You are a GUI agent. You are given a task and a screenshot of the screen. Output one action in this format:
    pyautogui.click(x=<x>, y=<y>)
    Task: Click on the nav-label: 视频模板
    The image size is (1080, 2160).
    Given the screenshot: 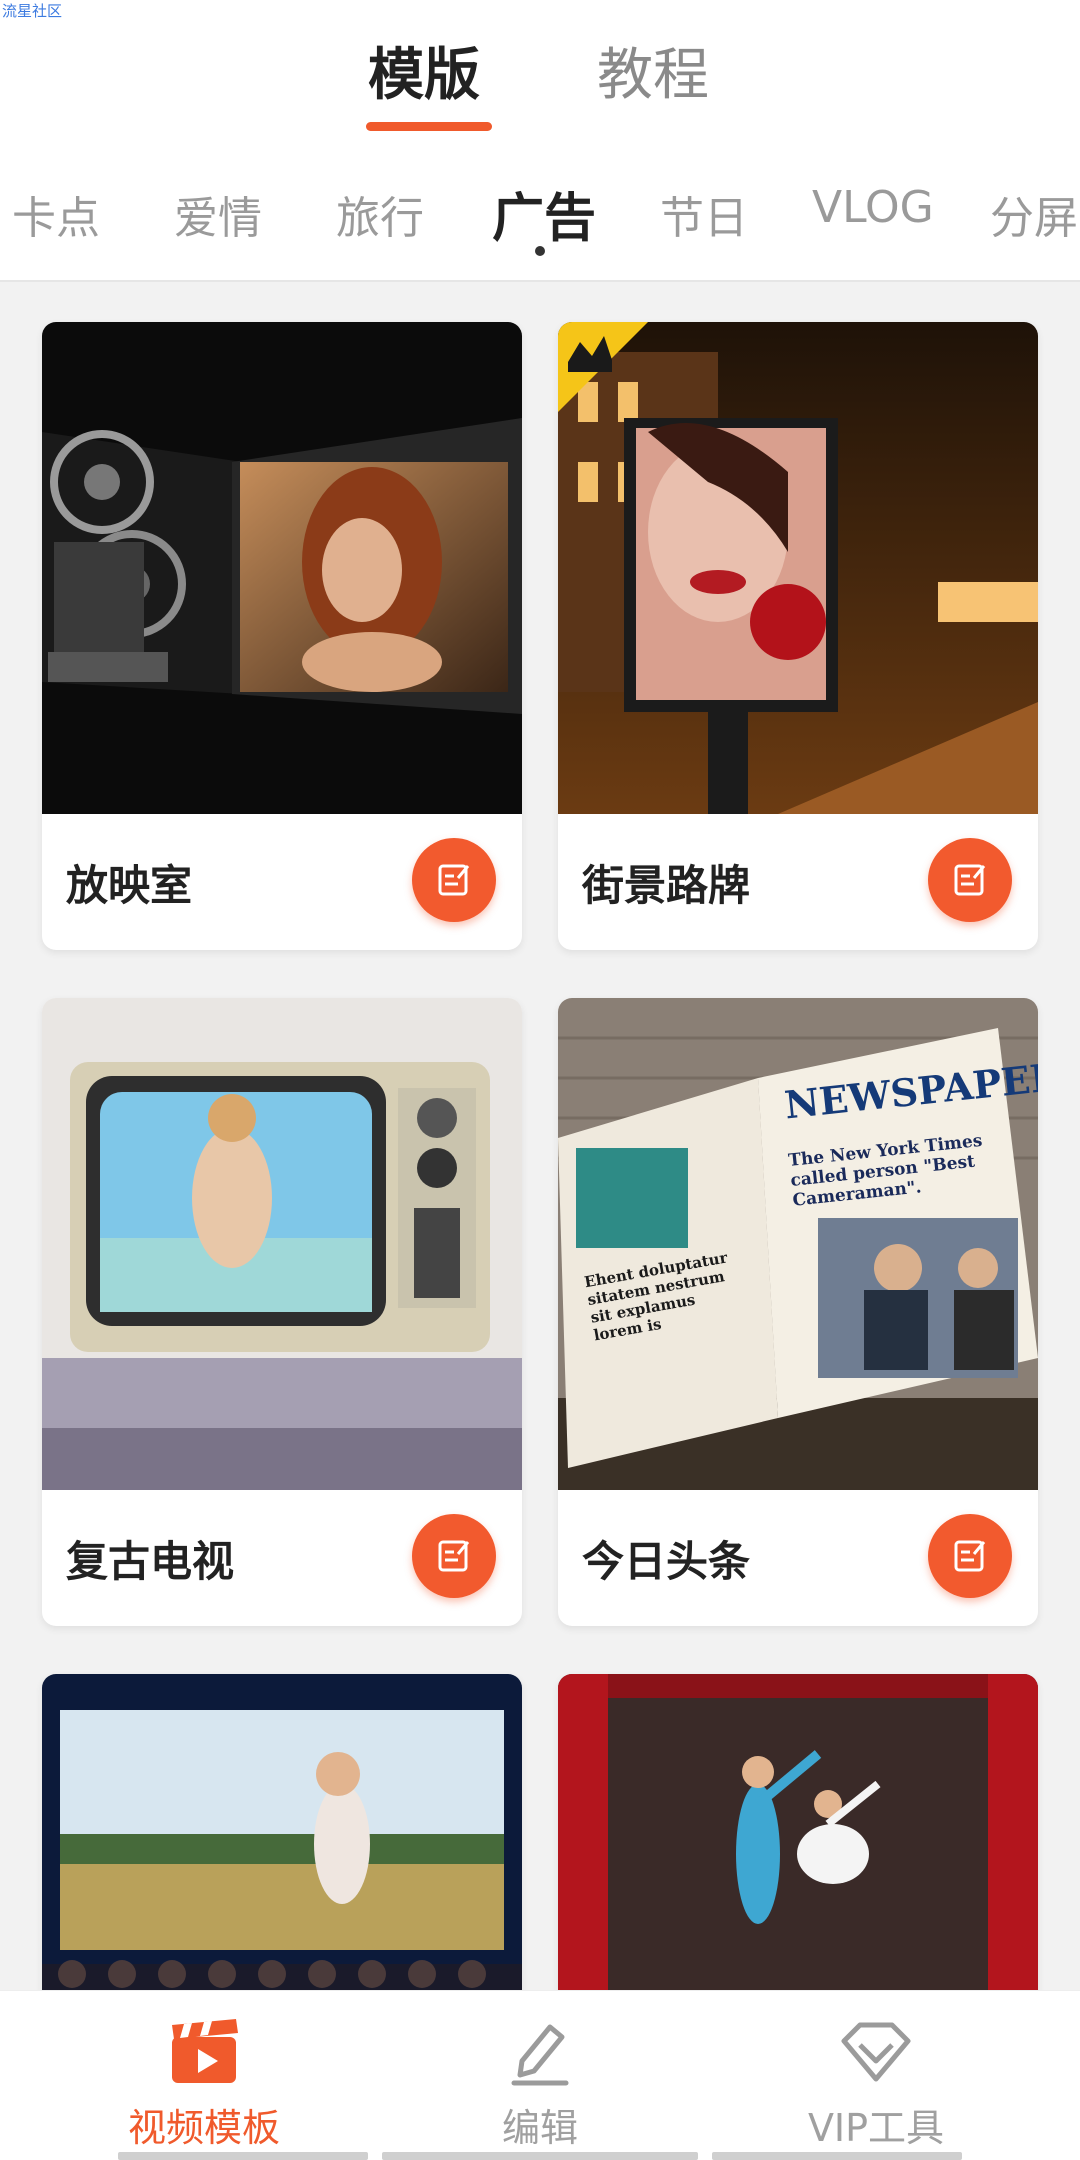 What is the action you would take?
    pyautogui.click(x=203, y=2128)
    